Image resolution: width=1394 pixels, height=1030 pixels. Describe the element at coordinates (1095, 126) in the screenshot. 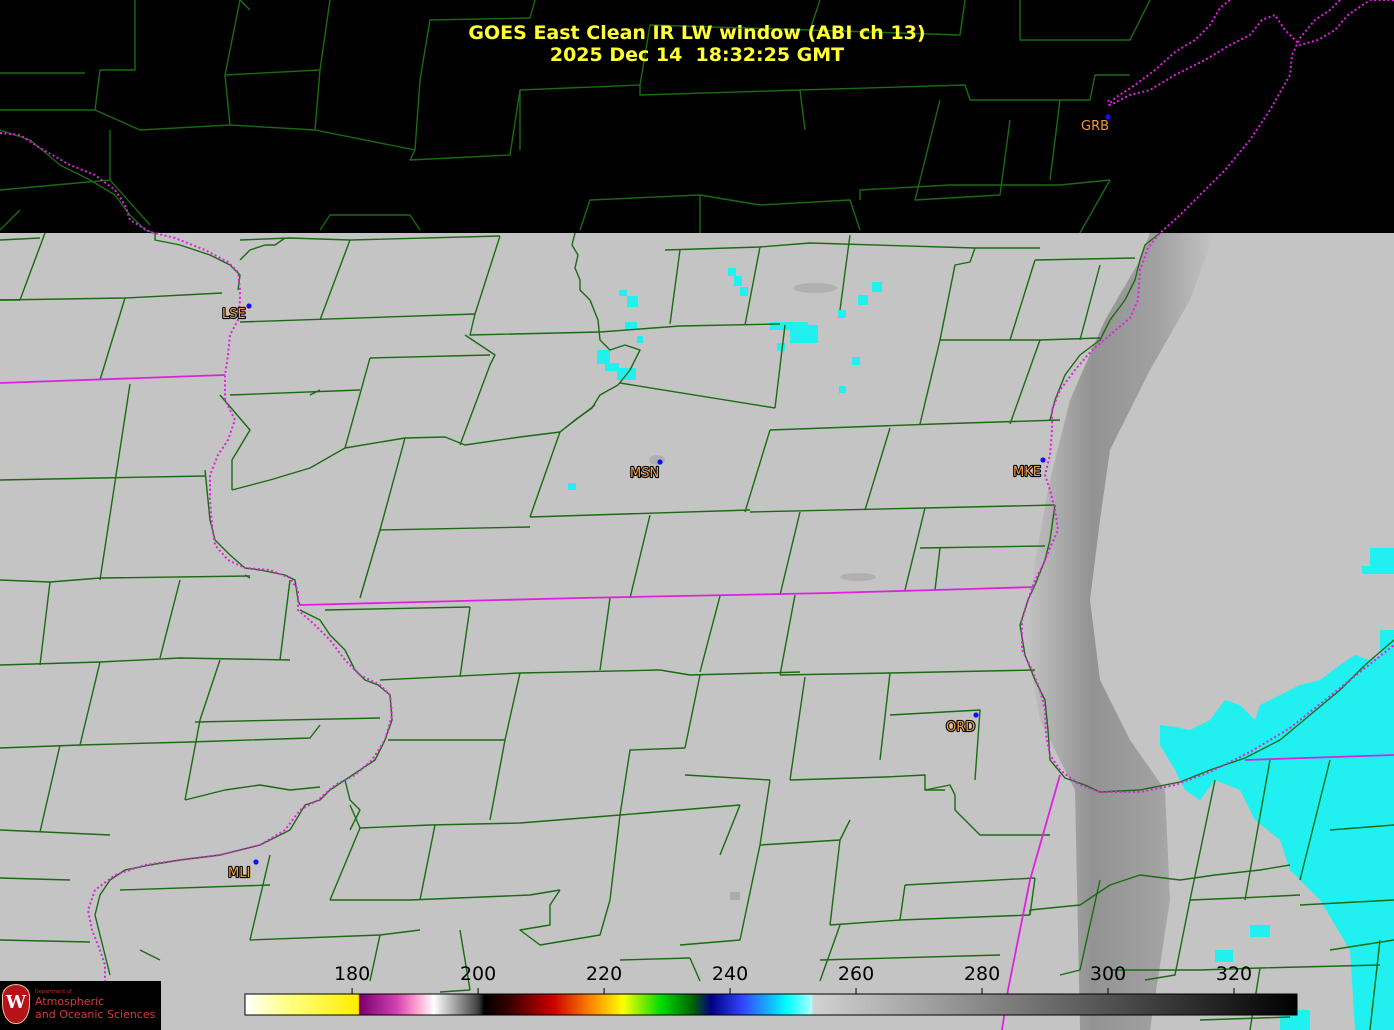

I see `city-label-grb: GRB` at that location.